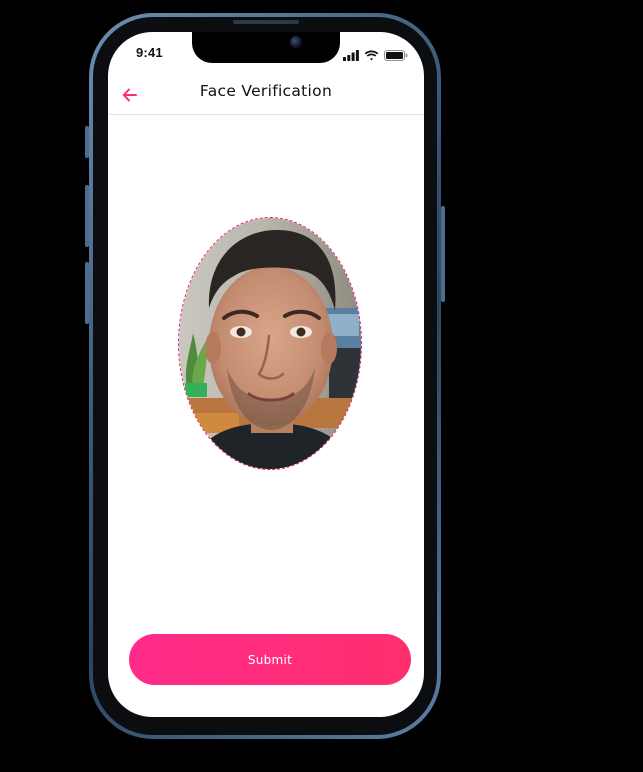 The height and width of the screenshot is (772, 643). What do you see at coordinates (371, 55) in the screenshot?
I see `wifi-icon` at bounding box center [371, 55].